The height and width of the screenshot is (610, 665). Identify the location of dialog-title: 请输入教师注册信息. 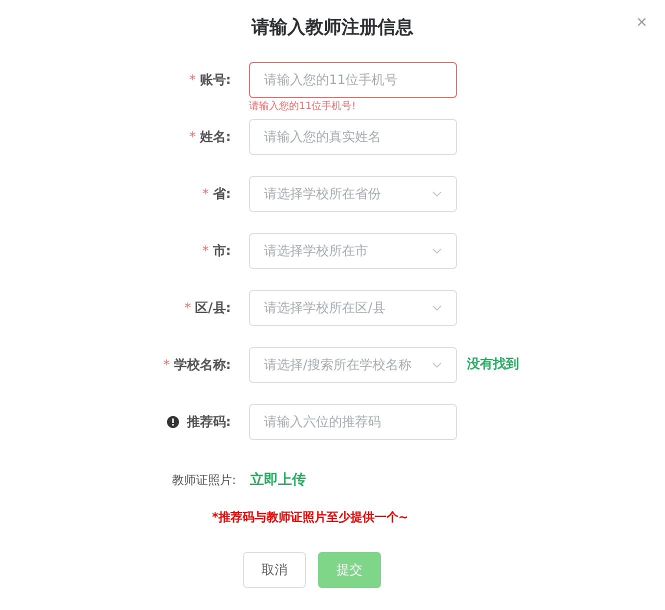
(333, 28).